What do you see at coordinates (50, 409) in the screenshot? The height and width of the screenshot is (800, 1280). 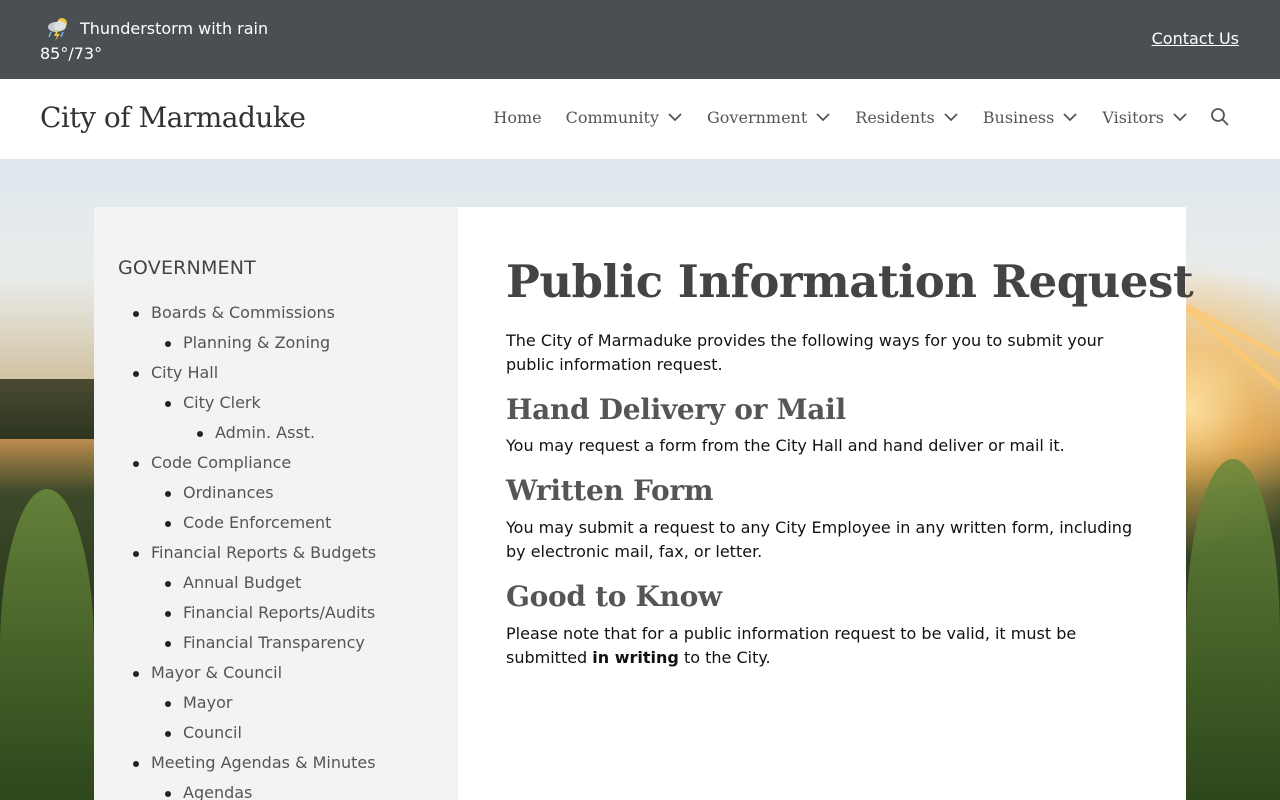 I see `tree-line` at bounding box center [50, 409].